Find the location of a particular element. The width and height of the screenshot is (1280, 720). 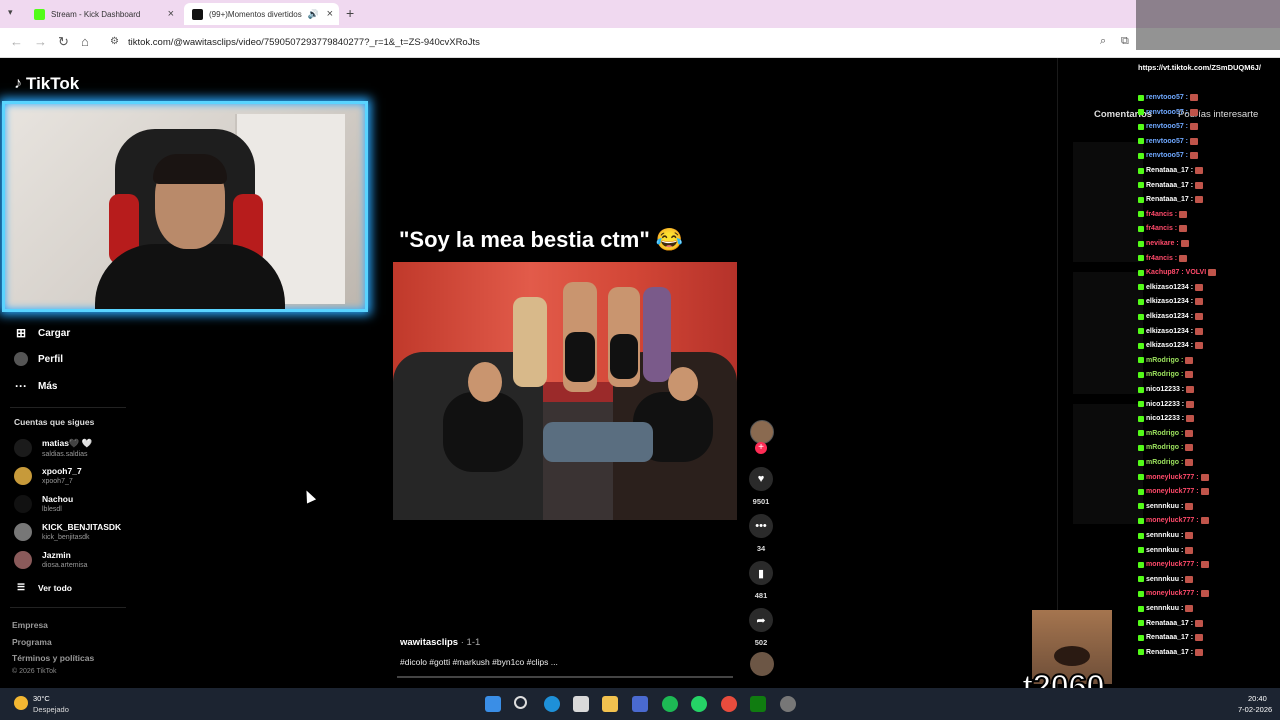

following-item: matias🖤 🤍 saldias.saldias is located at coordinates (53, 448).